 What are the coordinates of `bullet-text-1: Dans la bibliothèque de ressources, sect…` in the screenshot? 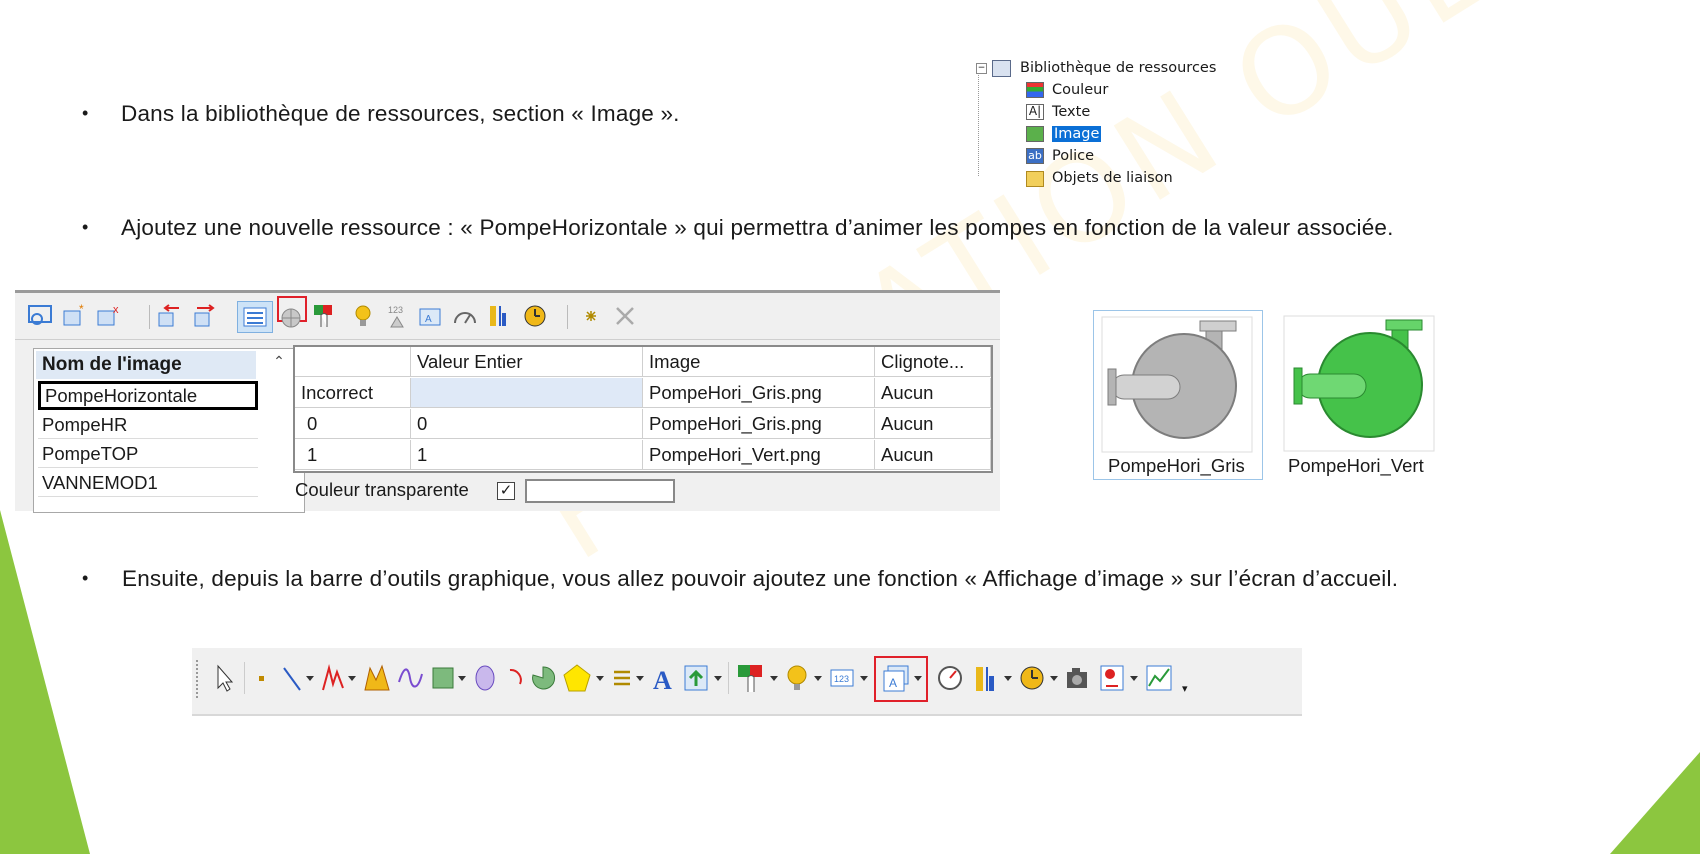 It's located at (400, 113).